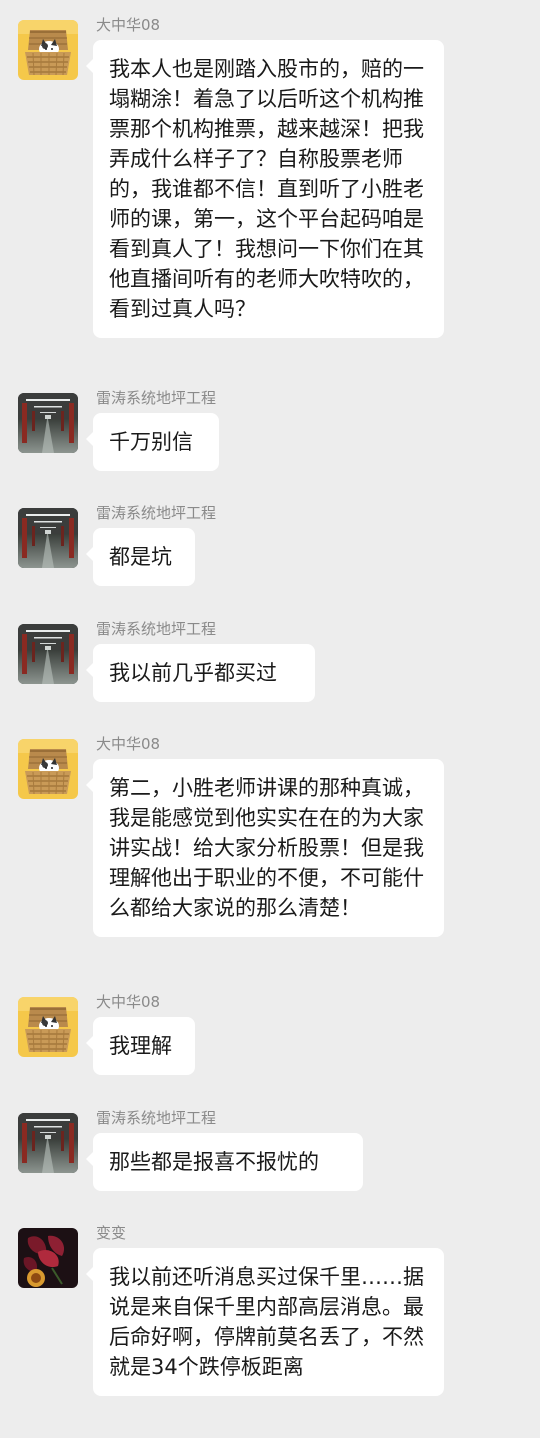 This screenshot has width=540, height=1438. I want to click on message-bubble: 我以前几乎都买过, so click(200, 673).